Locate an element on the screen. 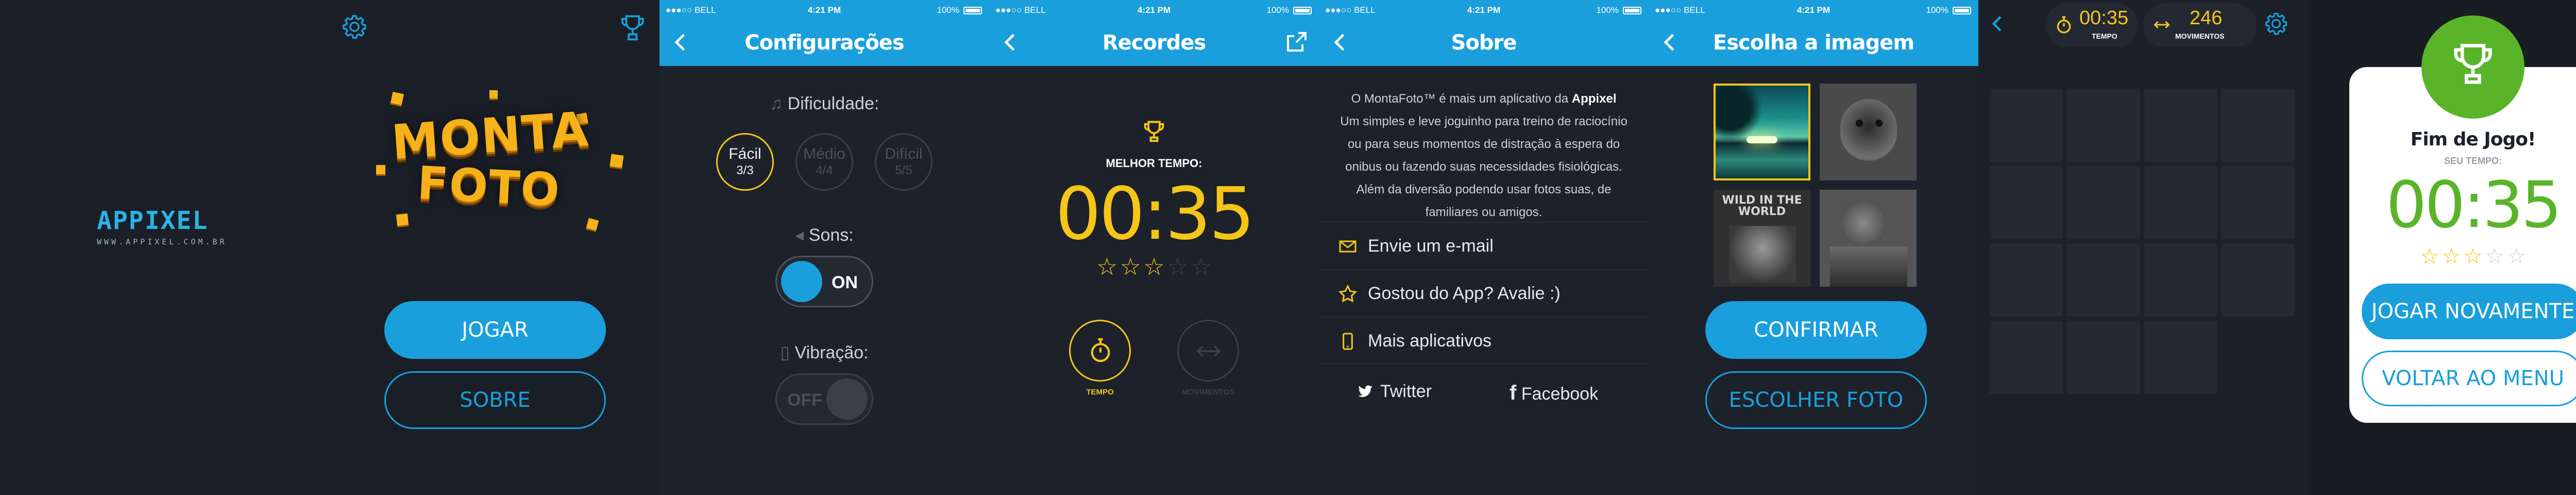 The width and height of the screenshot is (2576, 495). difficulty-count: 5/5 is located at coordinates (903, 170).